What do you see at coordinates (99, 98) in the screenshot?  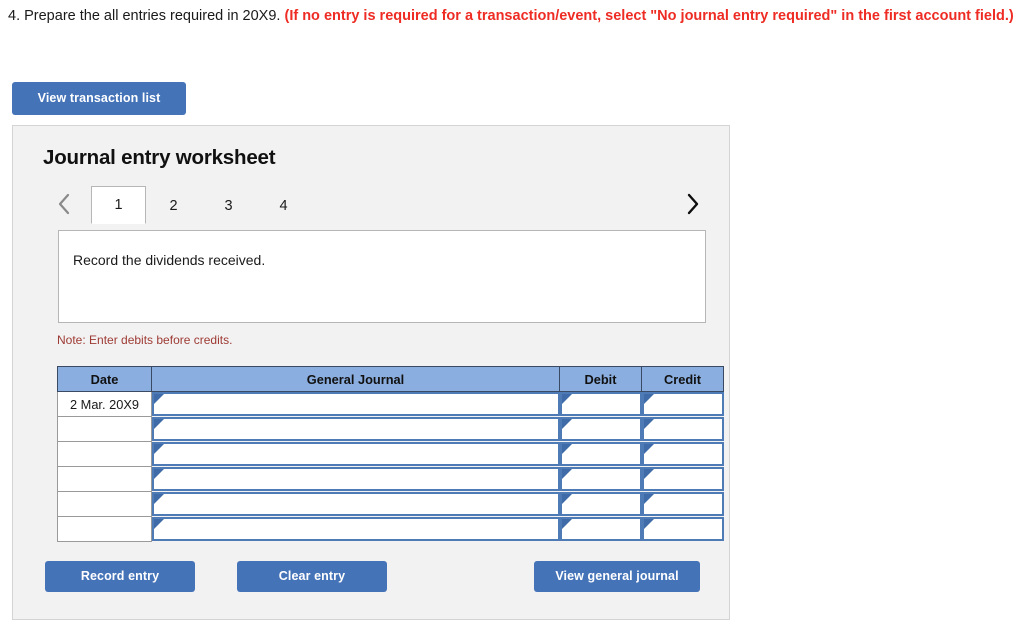 I see `view-transaction-list-button: View transaction list` at bounding box center [99, 98].